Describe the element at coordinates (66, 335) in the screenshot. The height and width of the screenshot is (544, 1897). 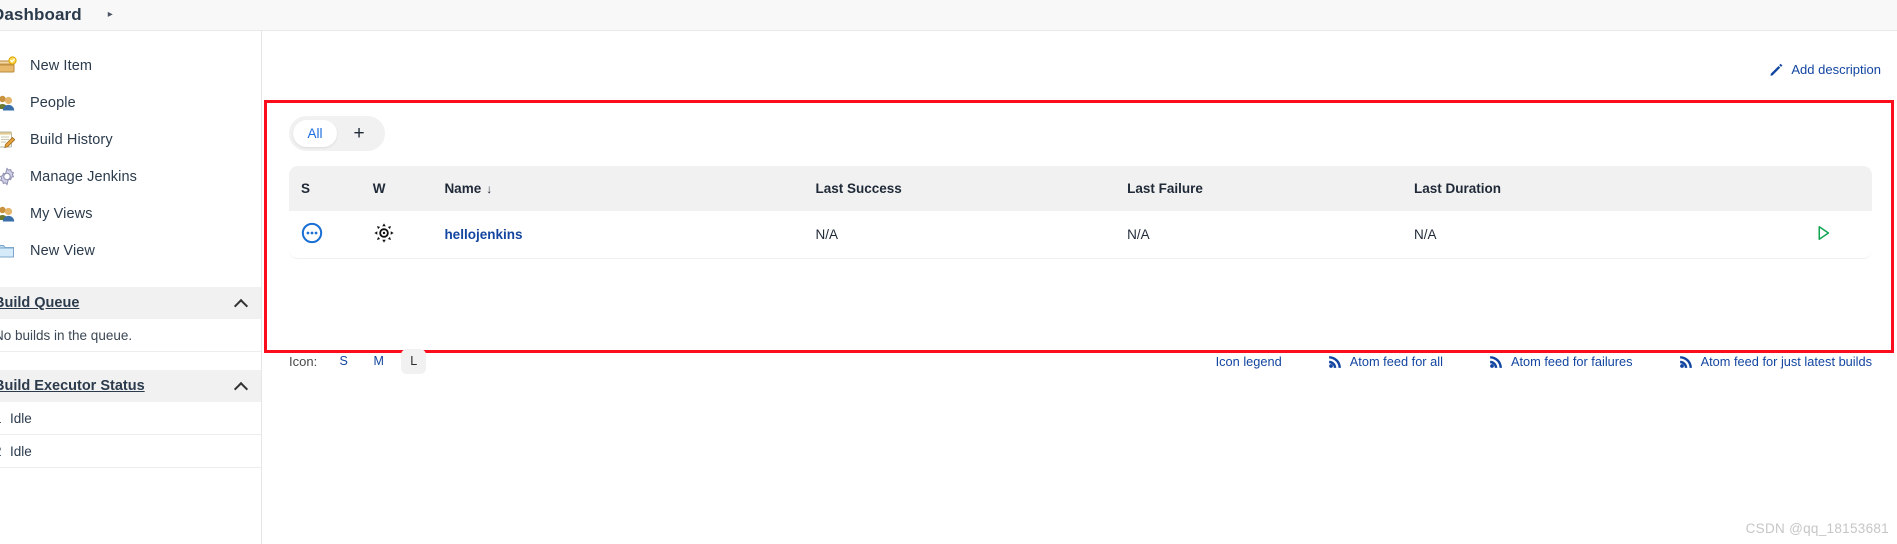
I see `build-queue-empty-message: No builds in the queue.` at that location.